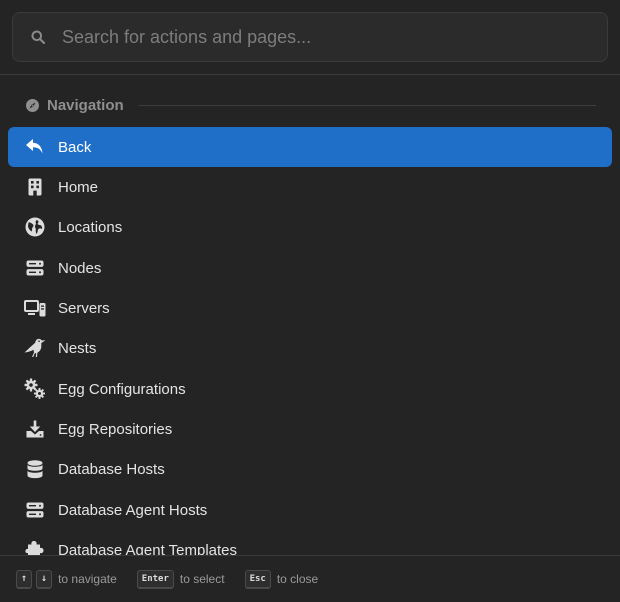 This screenshot has width=620, height=602. Describe the element at coordinates (310, 469) in the screenshot. I see `nav-item-database-hosts: Database Hosts` at that location.